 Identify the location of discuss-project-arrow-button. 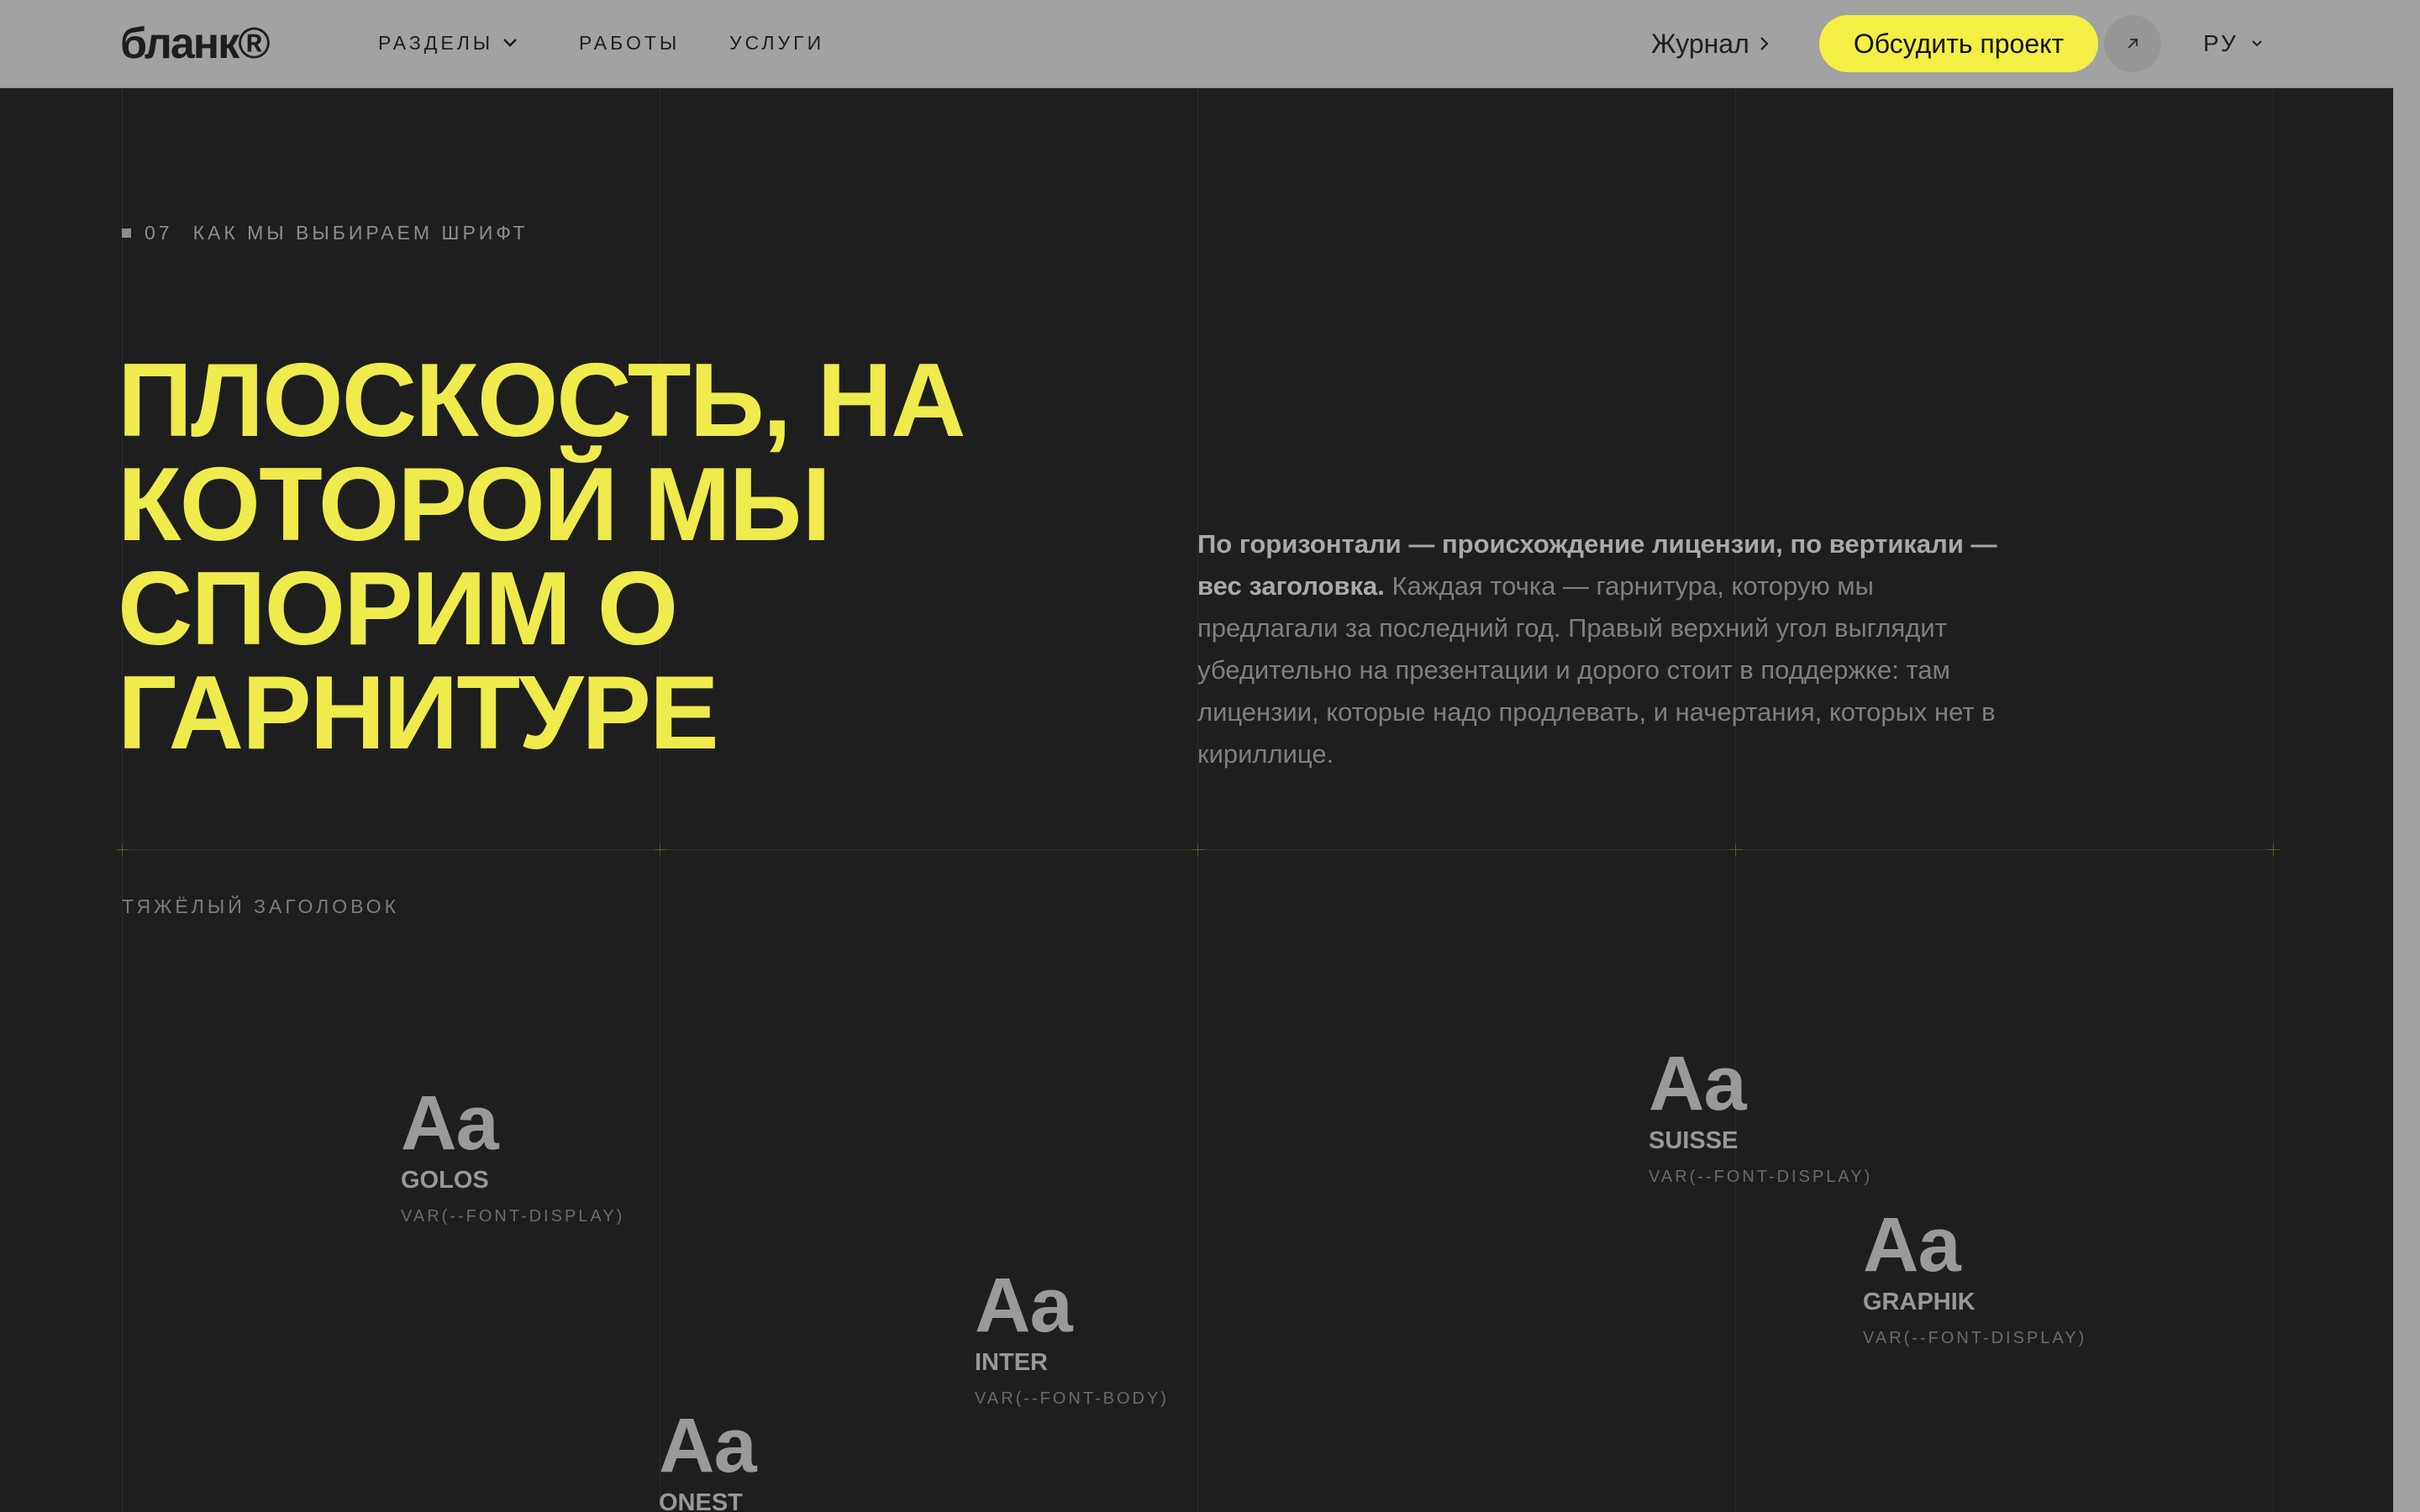
(2132, 43).